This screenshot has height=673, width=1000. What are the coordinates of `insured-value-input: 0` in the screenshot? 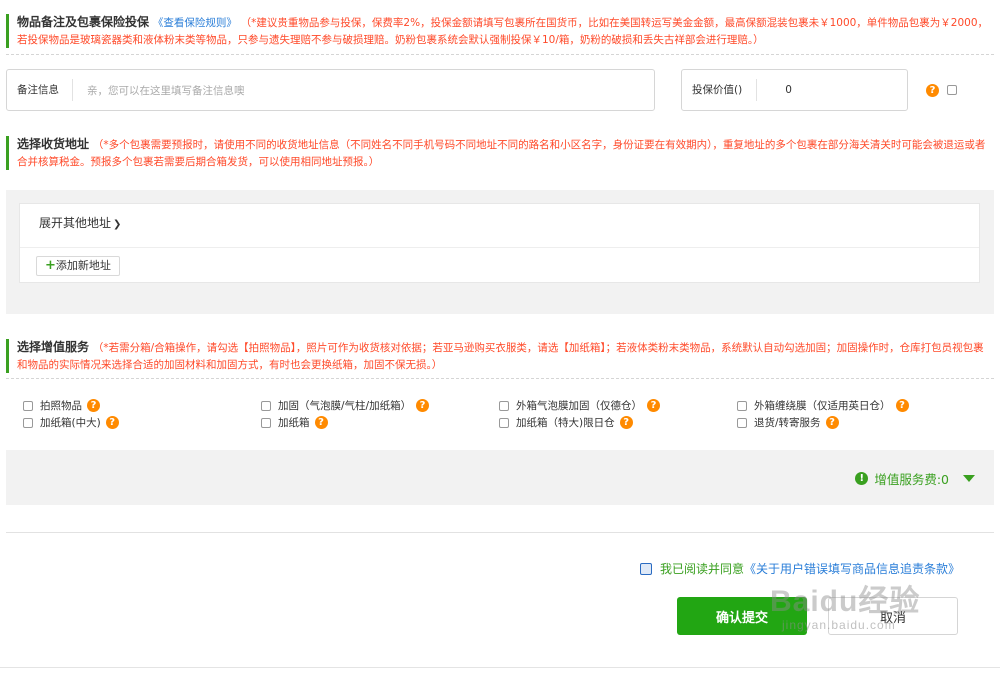 It's located at (774, 90).